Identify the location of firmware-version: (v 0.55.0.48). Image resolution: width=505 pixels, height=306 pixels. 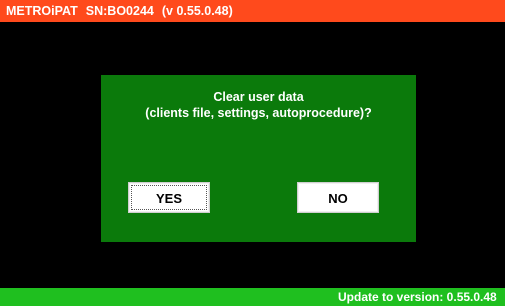
(197, 11).